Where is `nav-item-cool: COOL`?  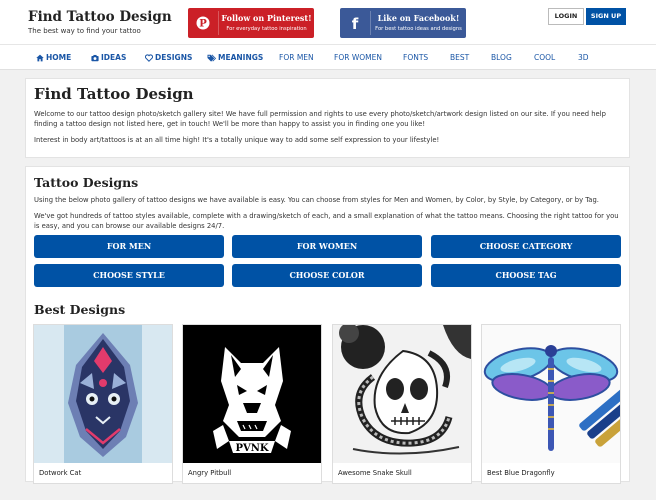 nav-item-cool: COOL is located at coordinates (544, 57).